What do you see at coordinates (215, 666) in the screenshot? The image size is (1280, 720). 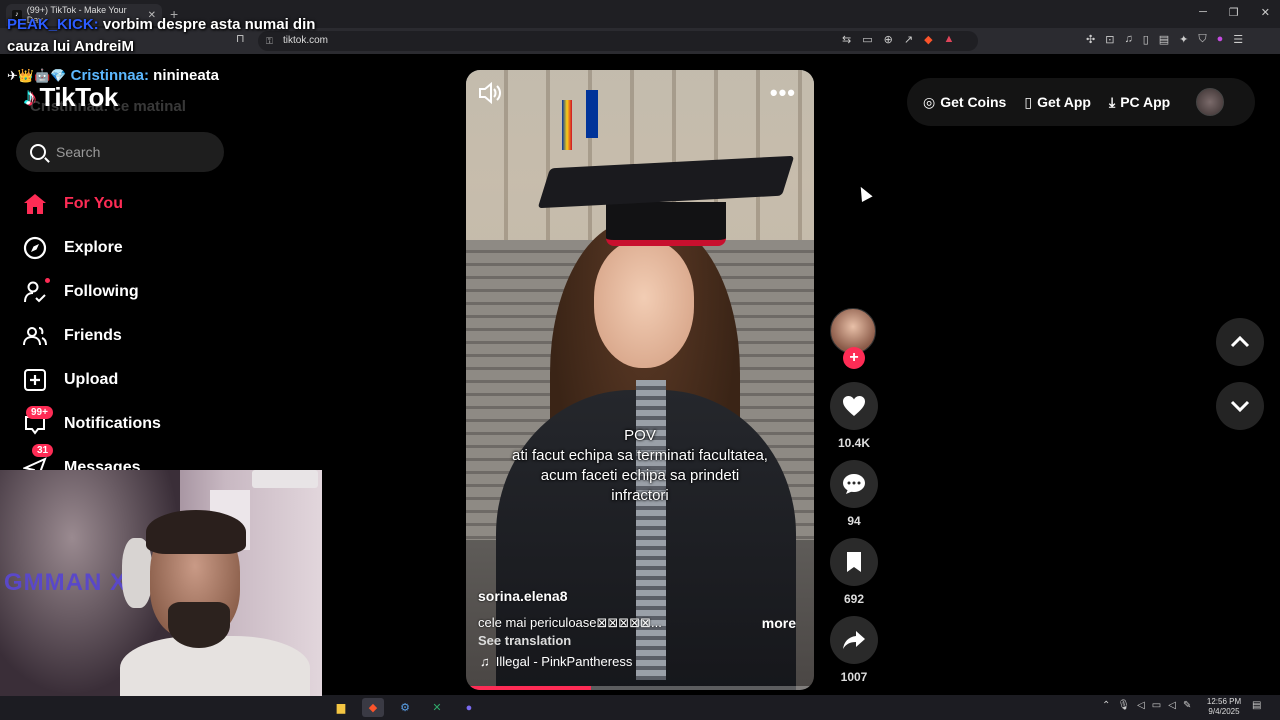 I see `streamer-body` at bounding box center [215, 666].